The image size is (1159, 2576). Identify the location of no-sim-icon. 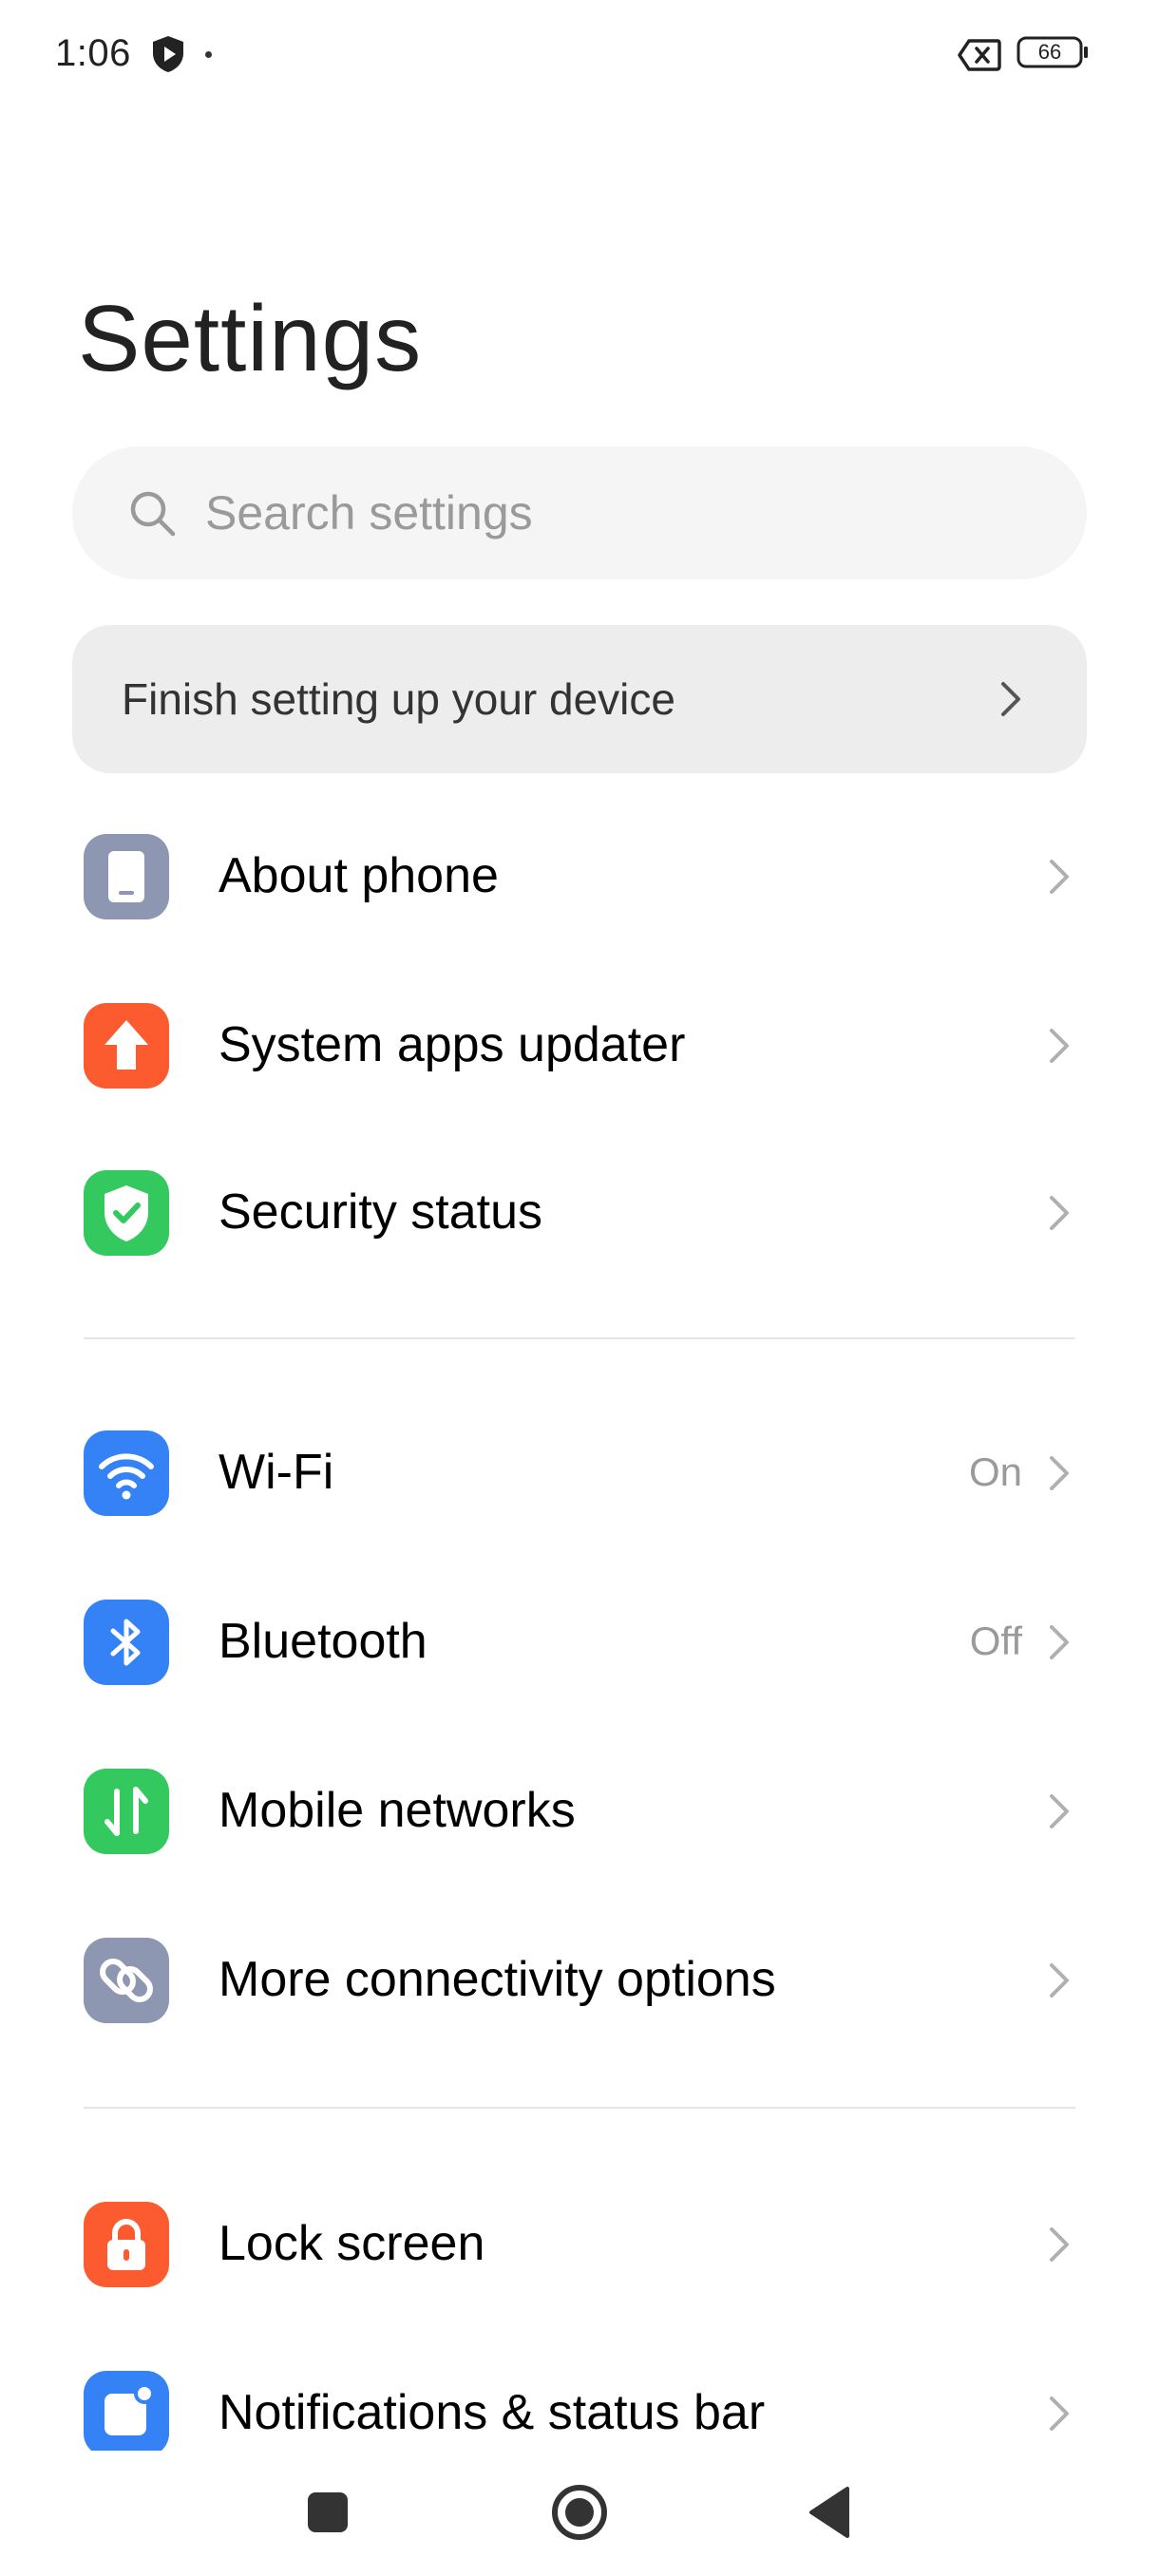
(979, 55).